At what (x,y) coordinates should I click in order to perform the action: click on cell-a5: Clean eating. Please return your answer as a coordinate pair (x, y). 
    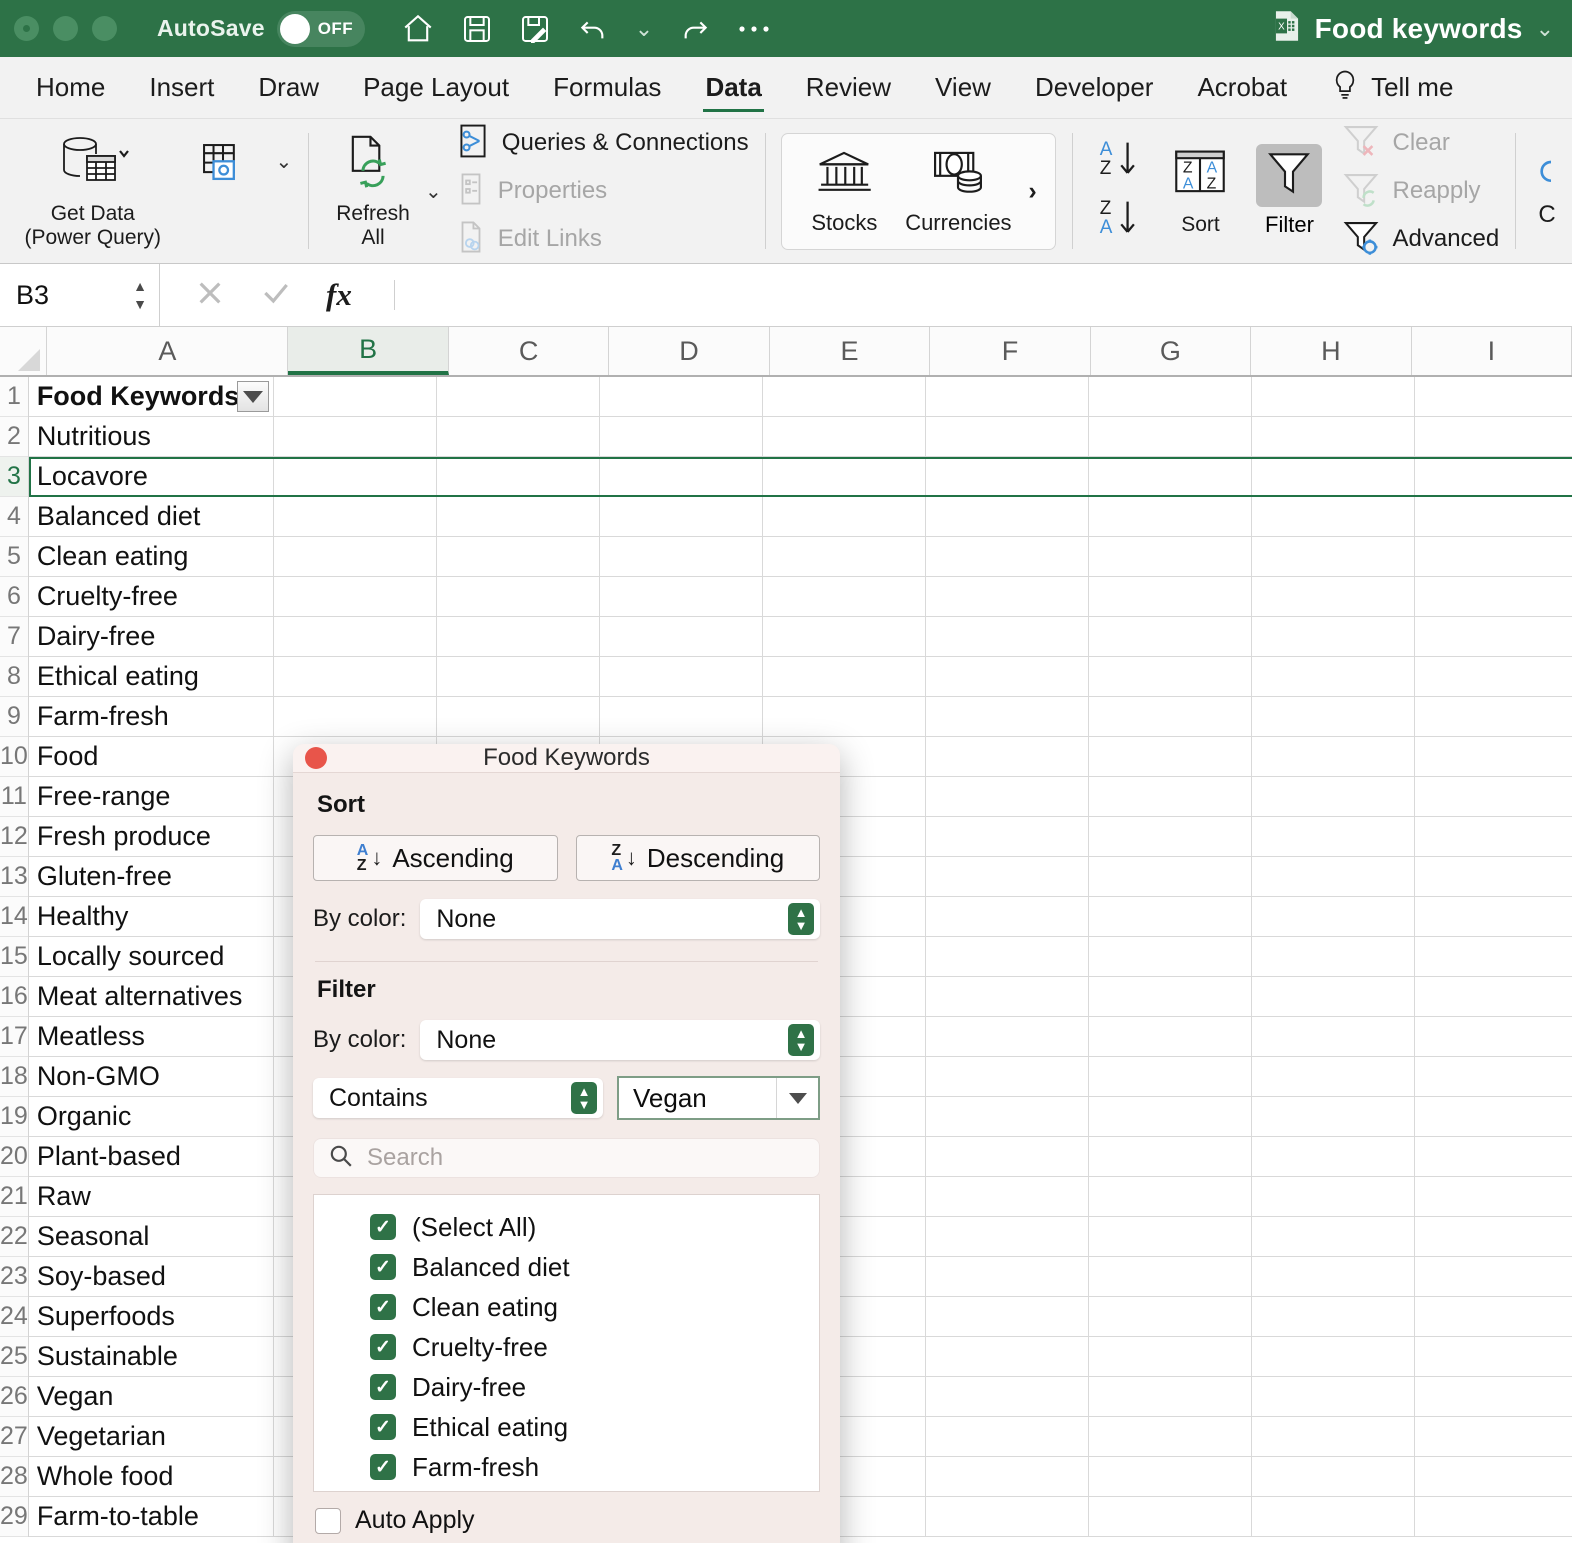
    Looking at the image, I should click on (151, 556).